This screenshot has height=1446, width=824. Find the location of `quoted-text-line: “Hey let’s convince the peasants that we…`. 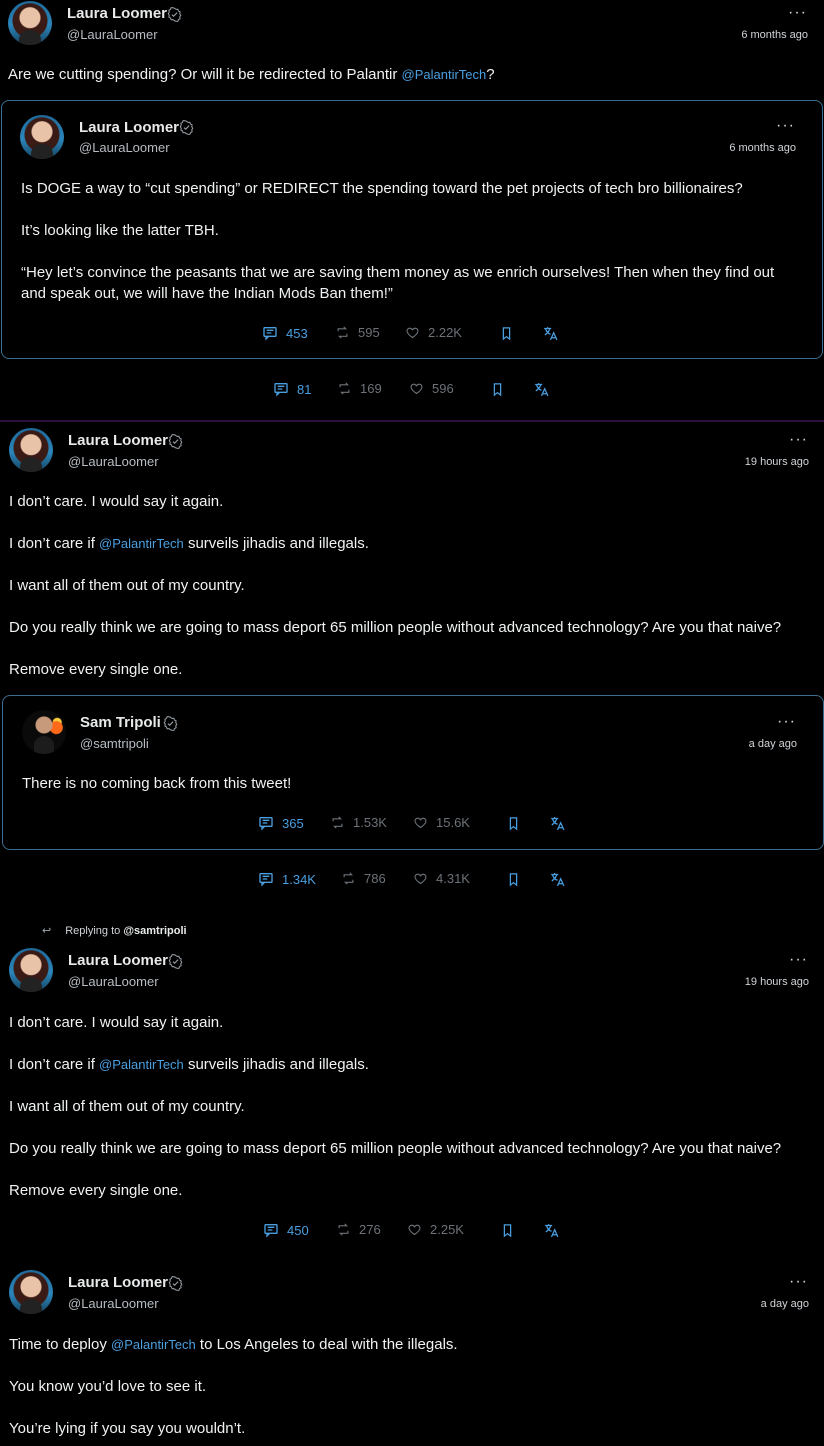

quoted-text-line: “Hey let’s convince the peasants that we… is located at coordinates (398, 272).